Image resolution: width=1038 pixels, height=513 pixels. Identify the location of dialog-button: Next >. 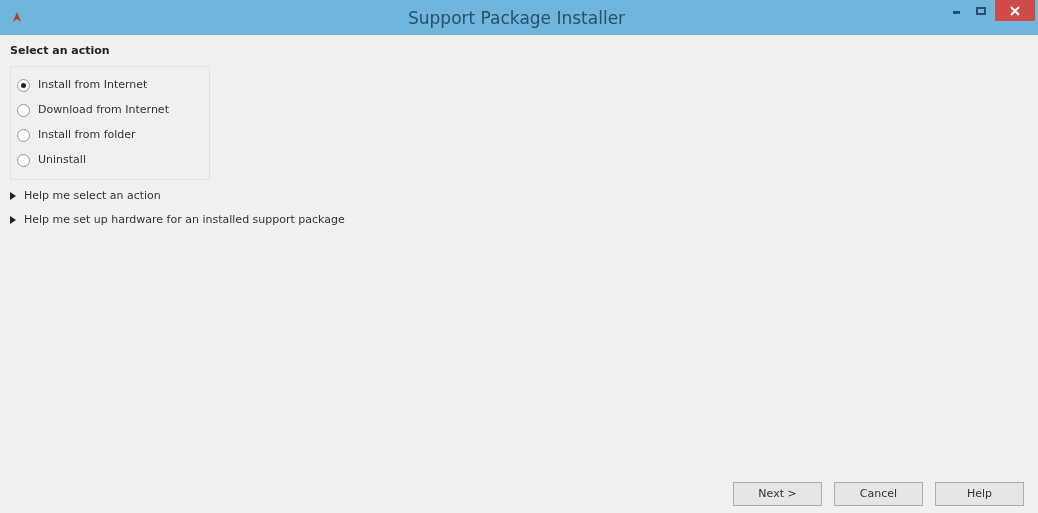
(777, 494).